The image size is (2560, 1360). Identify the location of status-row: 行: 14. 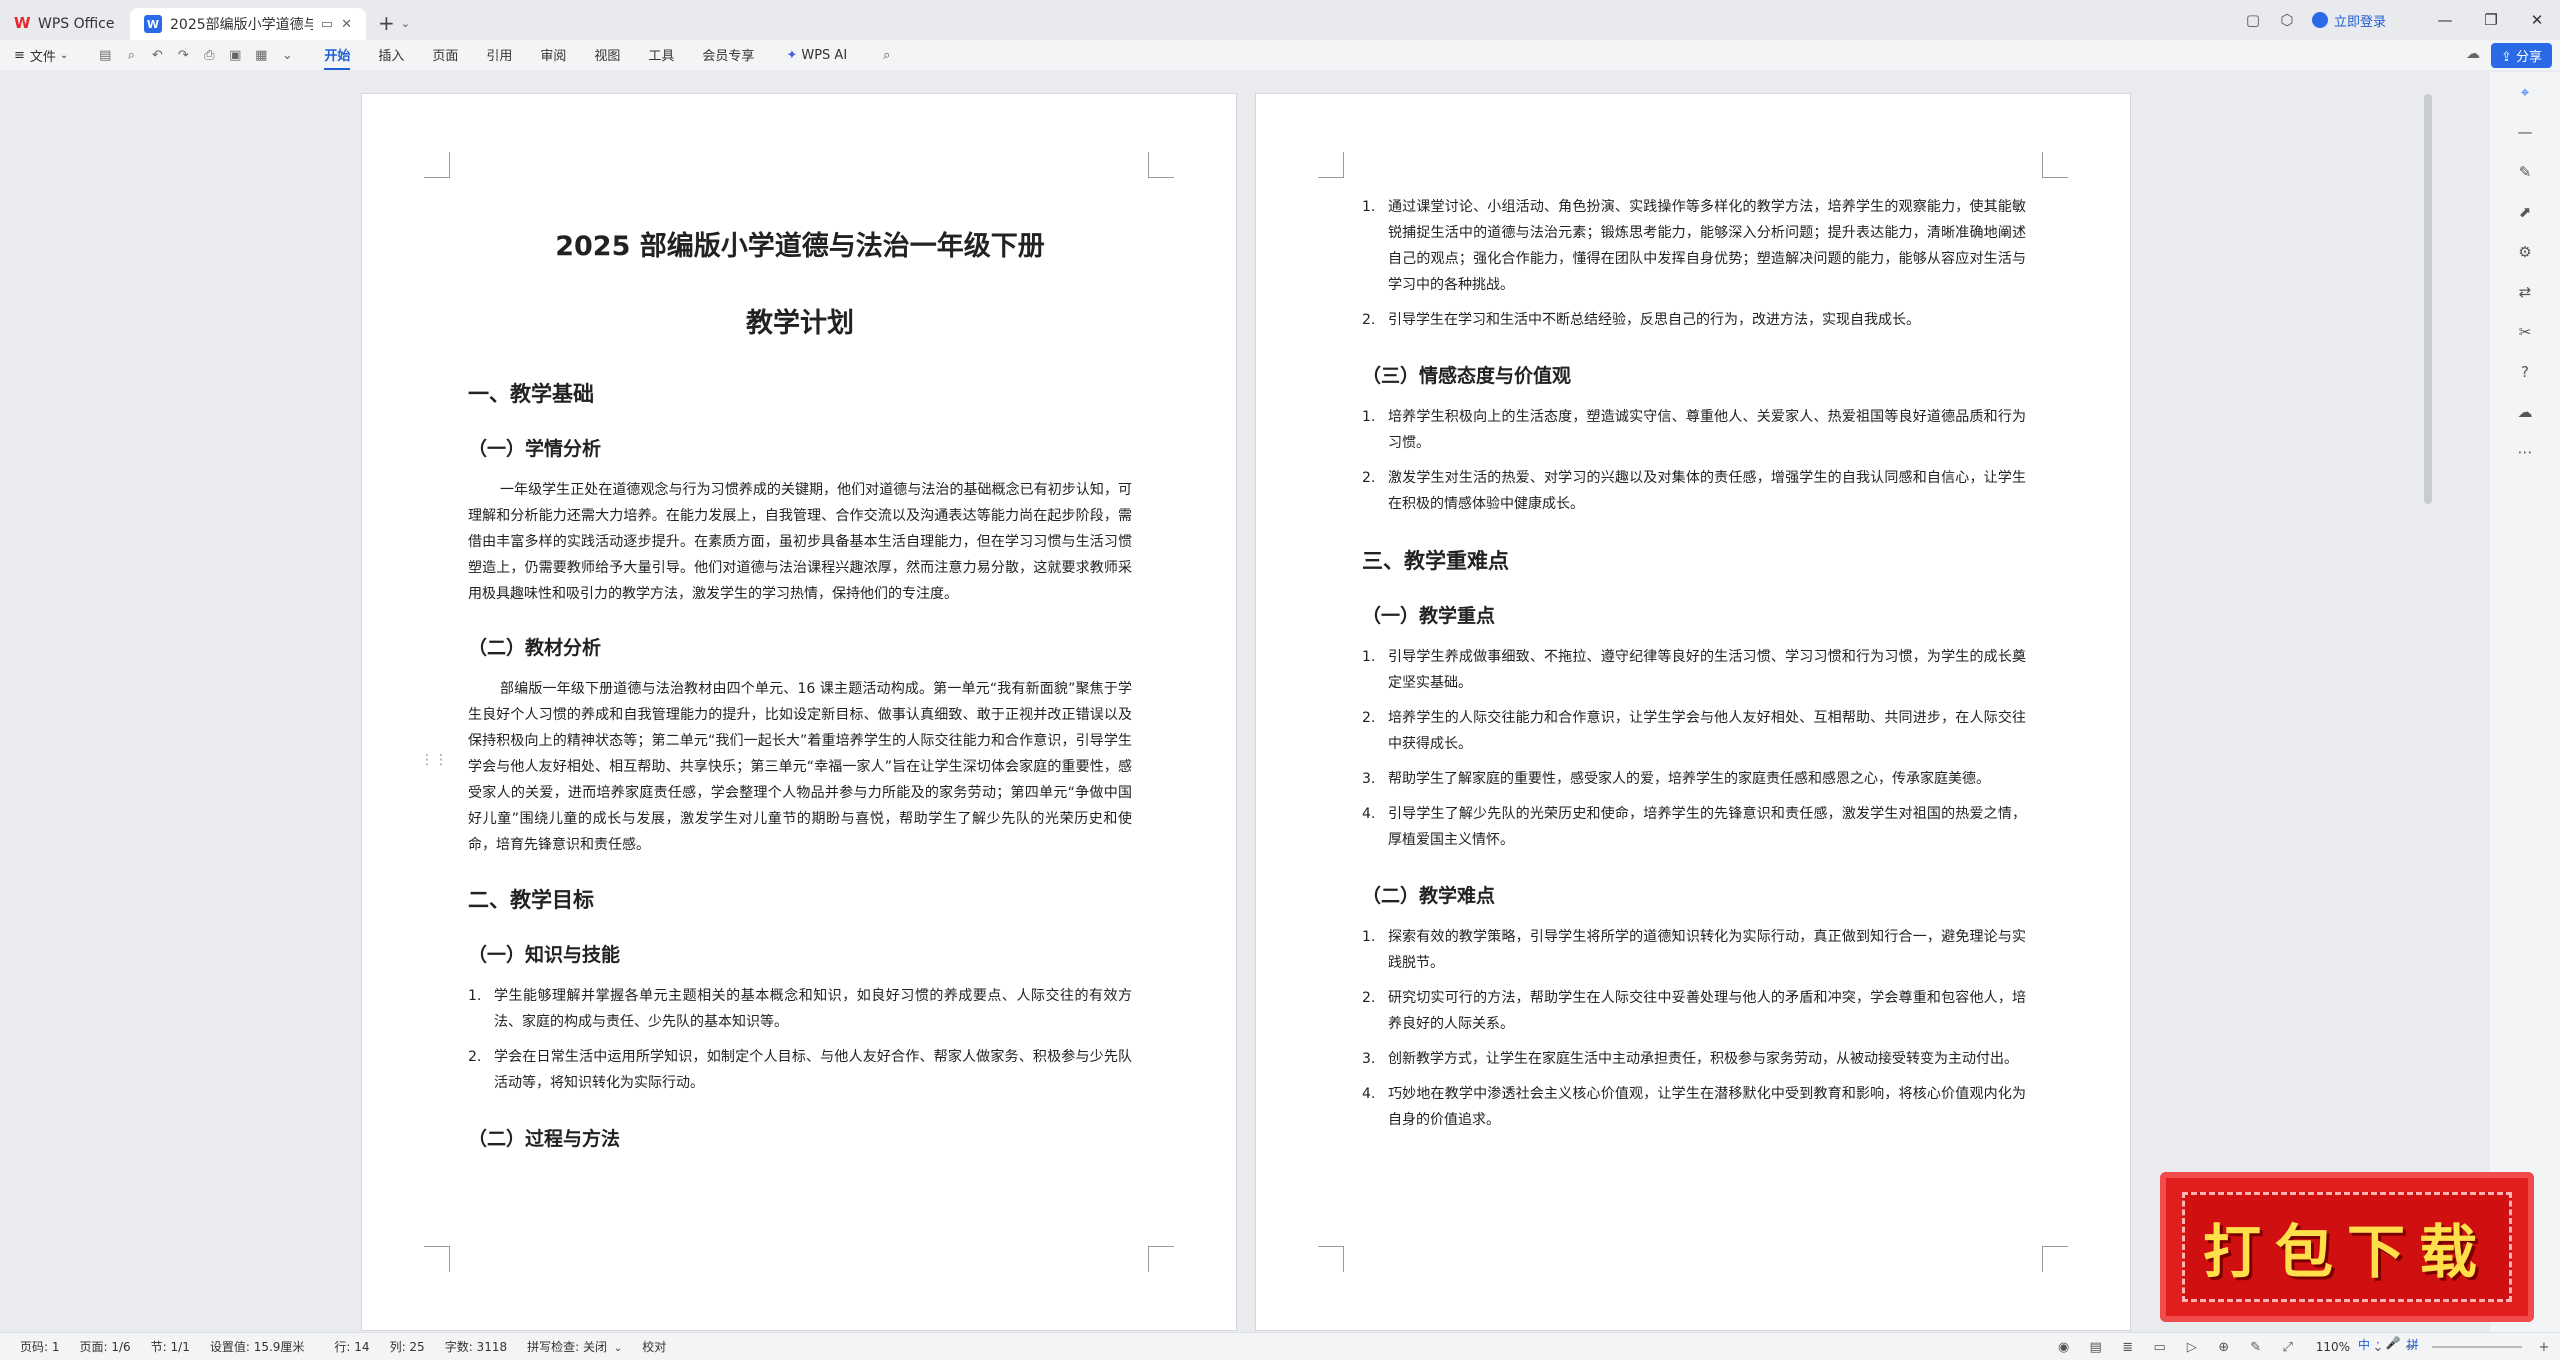
(351, 1346).